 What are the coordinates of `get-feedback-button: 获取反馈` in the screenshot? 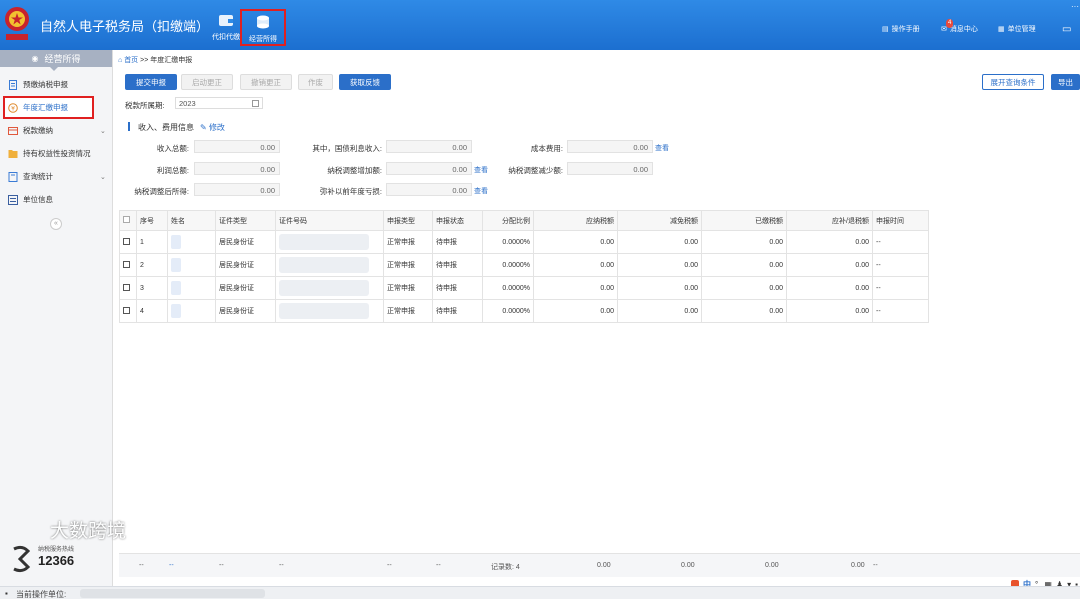 It's located at (365, 82).